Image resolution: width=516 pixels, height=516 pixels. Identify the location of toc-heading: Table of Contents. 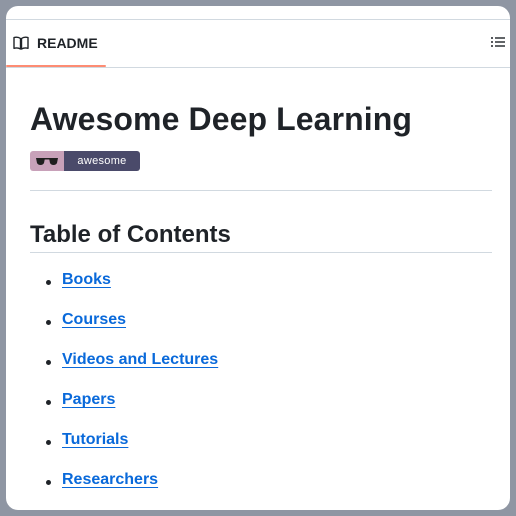
(130, 234).